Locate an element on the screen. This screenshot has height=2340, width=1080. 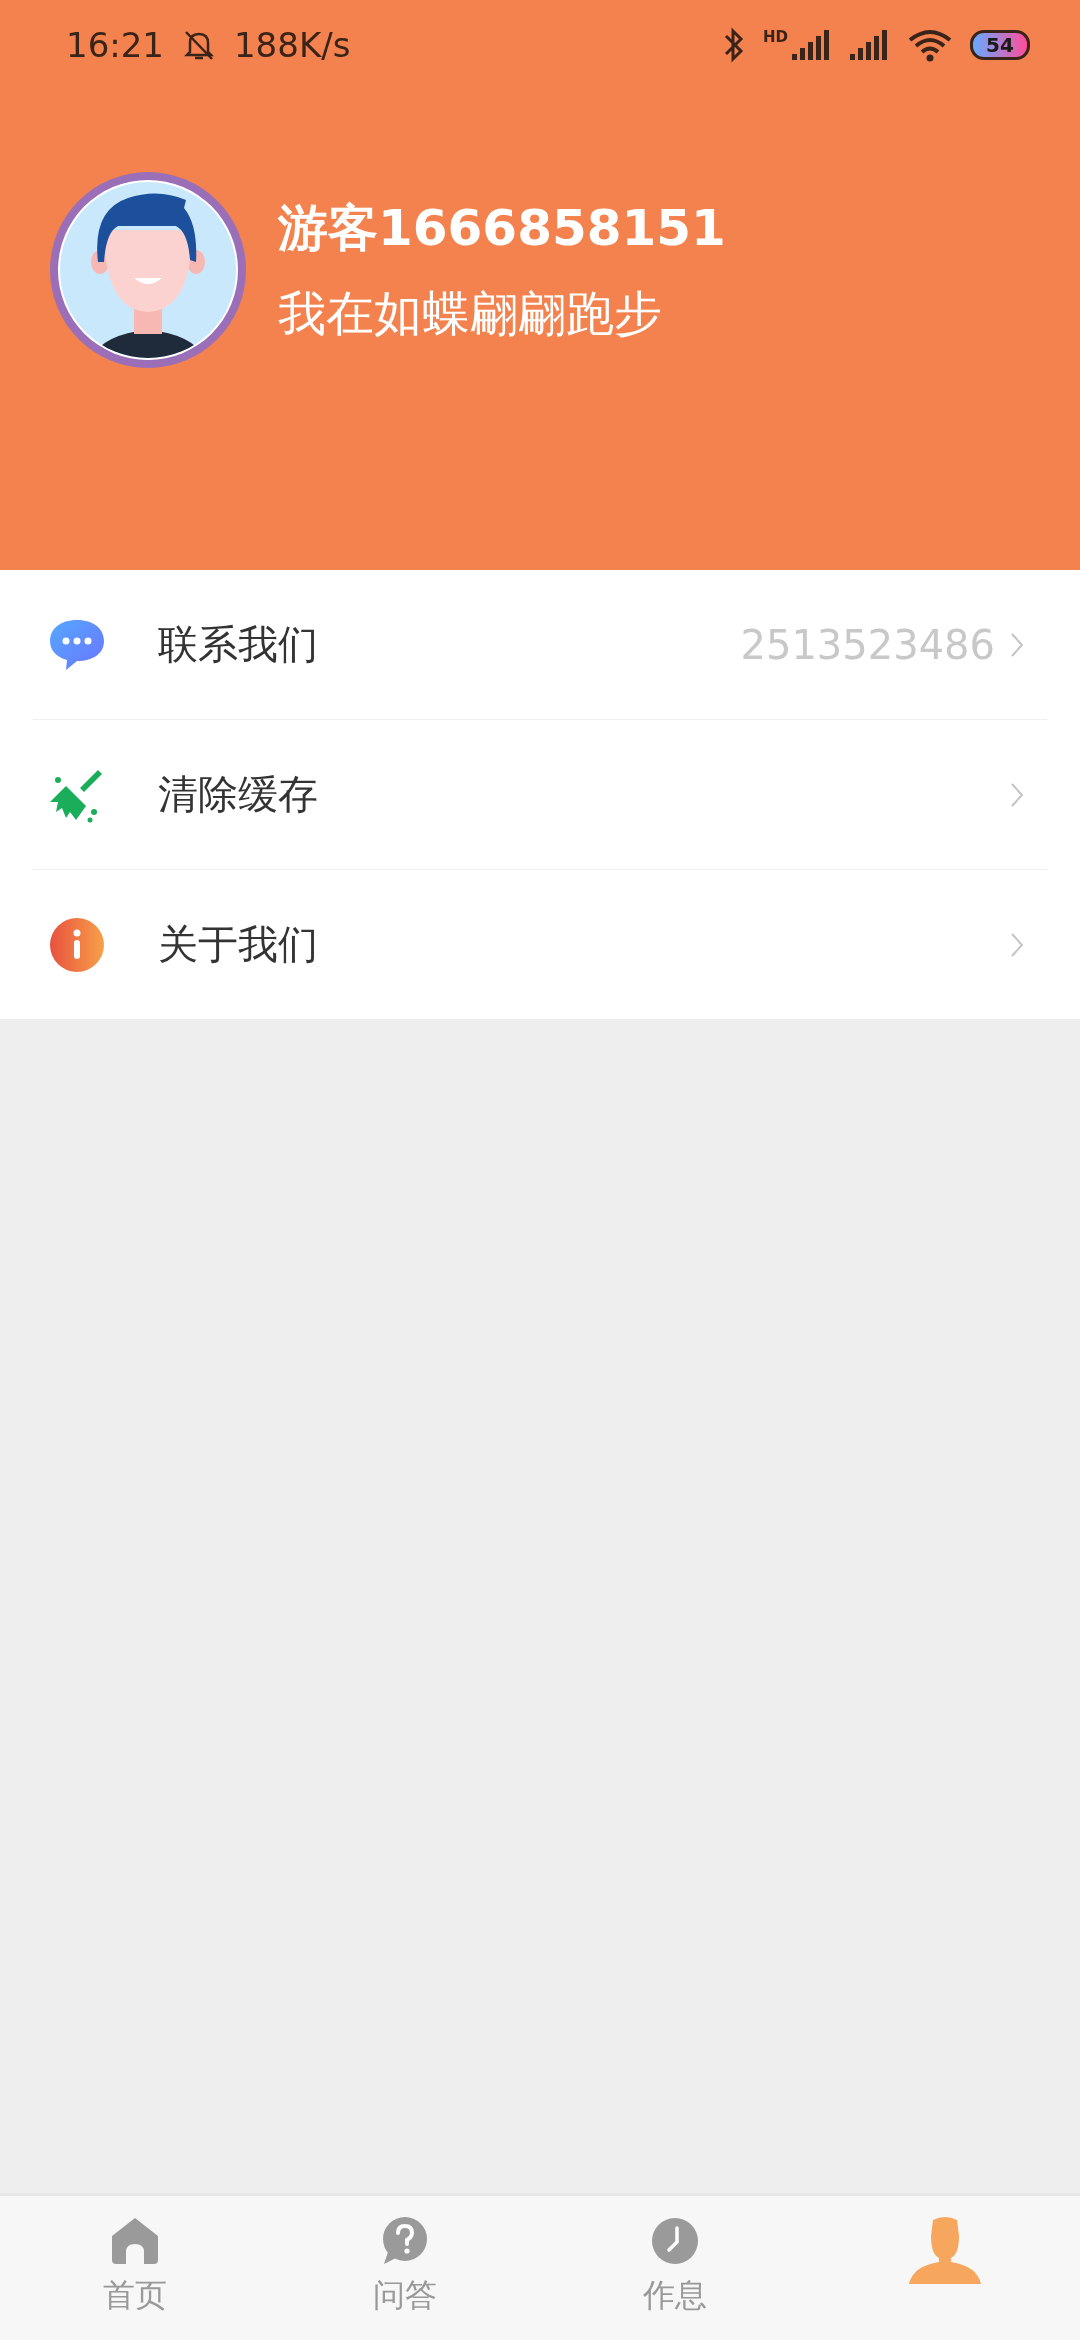
bluetooth-icon is located at coordinates (734, 45).